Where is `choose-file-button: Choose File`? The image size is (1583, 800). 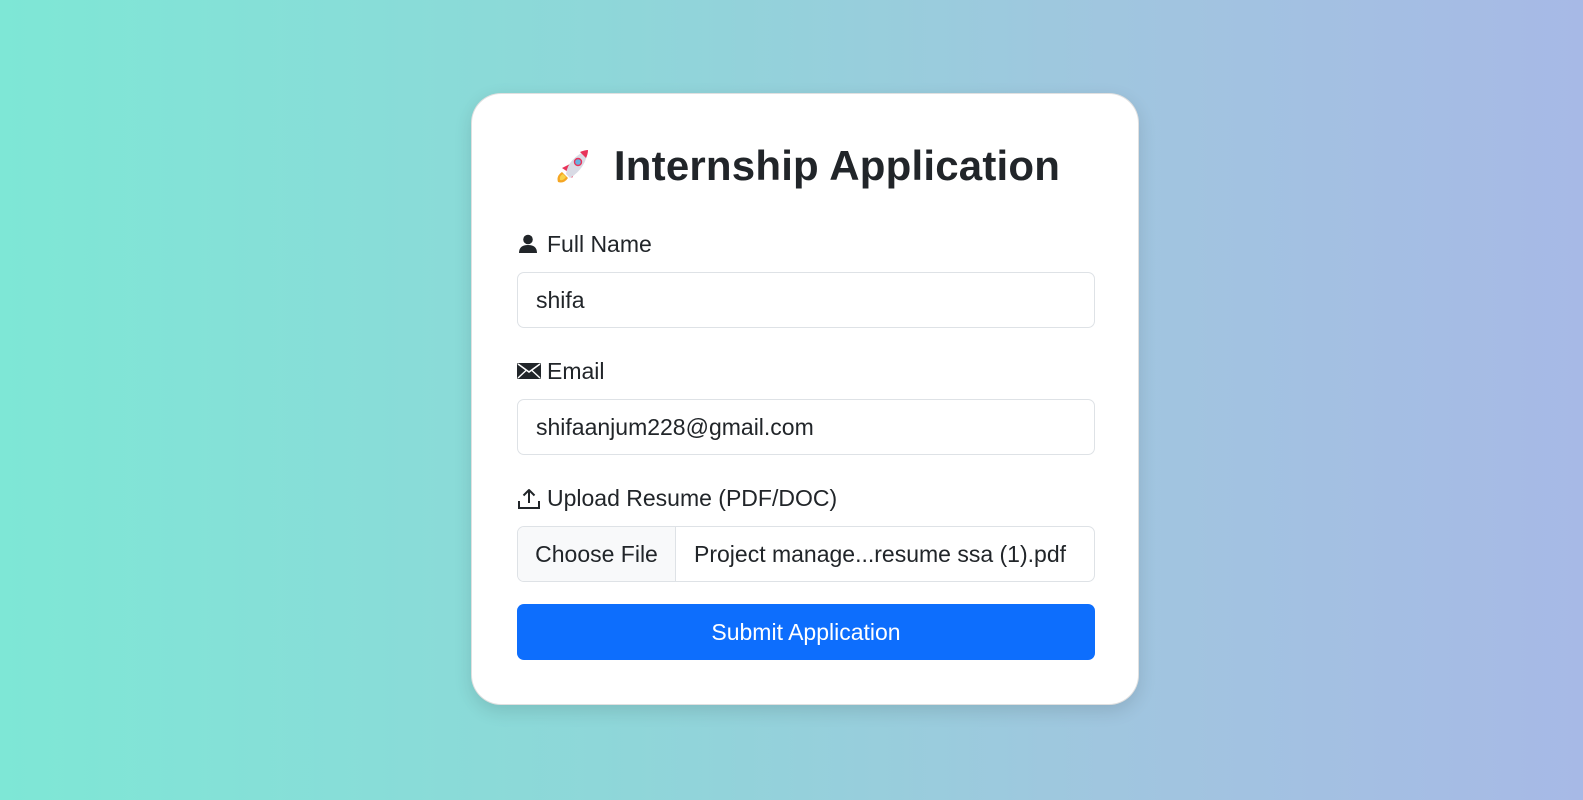
choose-file-button: Choose File is located at coordinates (597, 554).